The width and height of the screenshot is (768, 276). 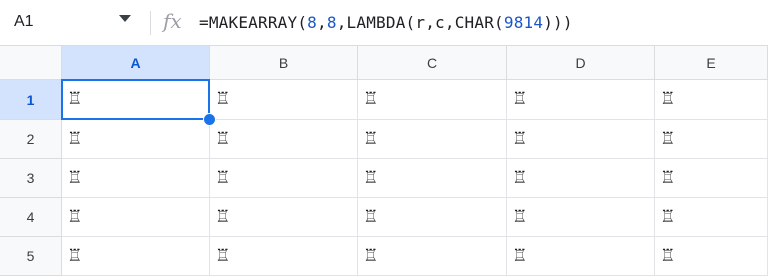 I want to click on function-icon: fx, so click(x=172, y=21).